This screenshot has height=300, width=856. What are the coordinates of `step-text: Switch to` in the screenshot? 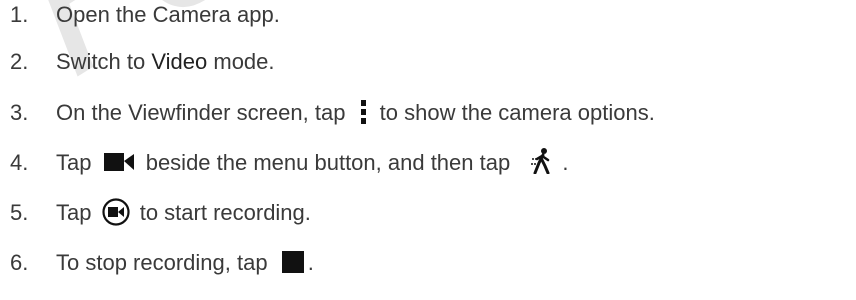 It's located at (104, 61).